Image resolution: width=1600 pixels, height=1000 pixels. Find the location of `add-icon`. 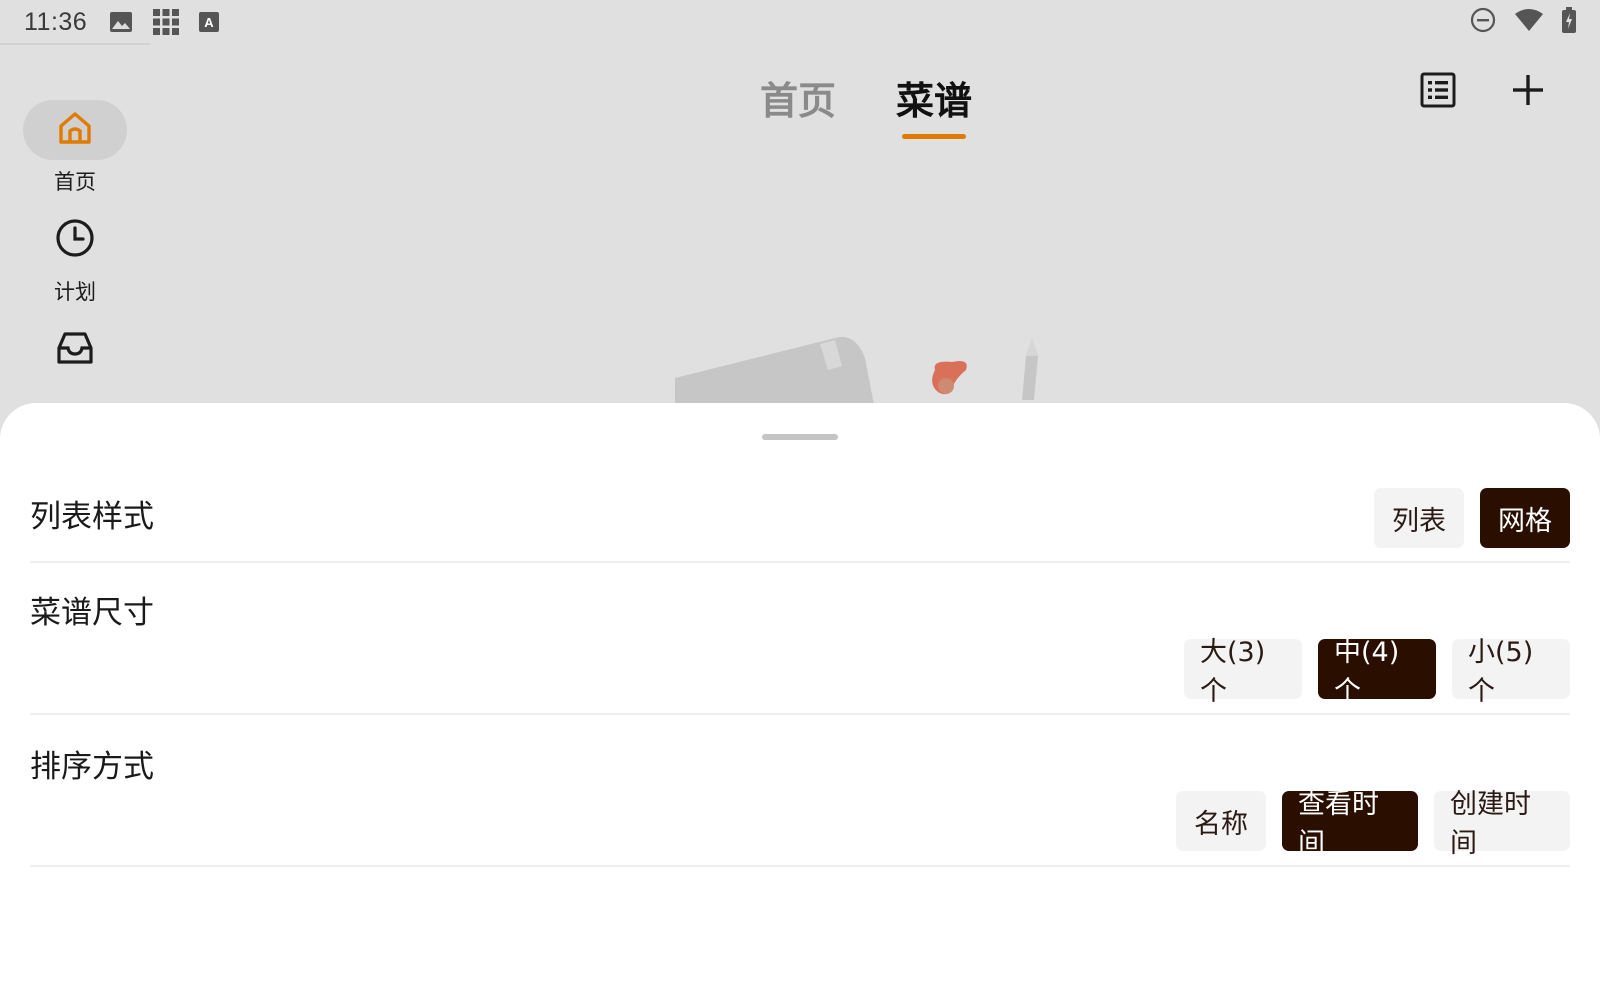

add-icon is located at coordinates (1528, 92).